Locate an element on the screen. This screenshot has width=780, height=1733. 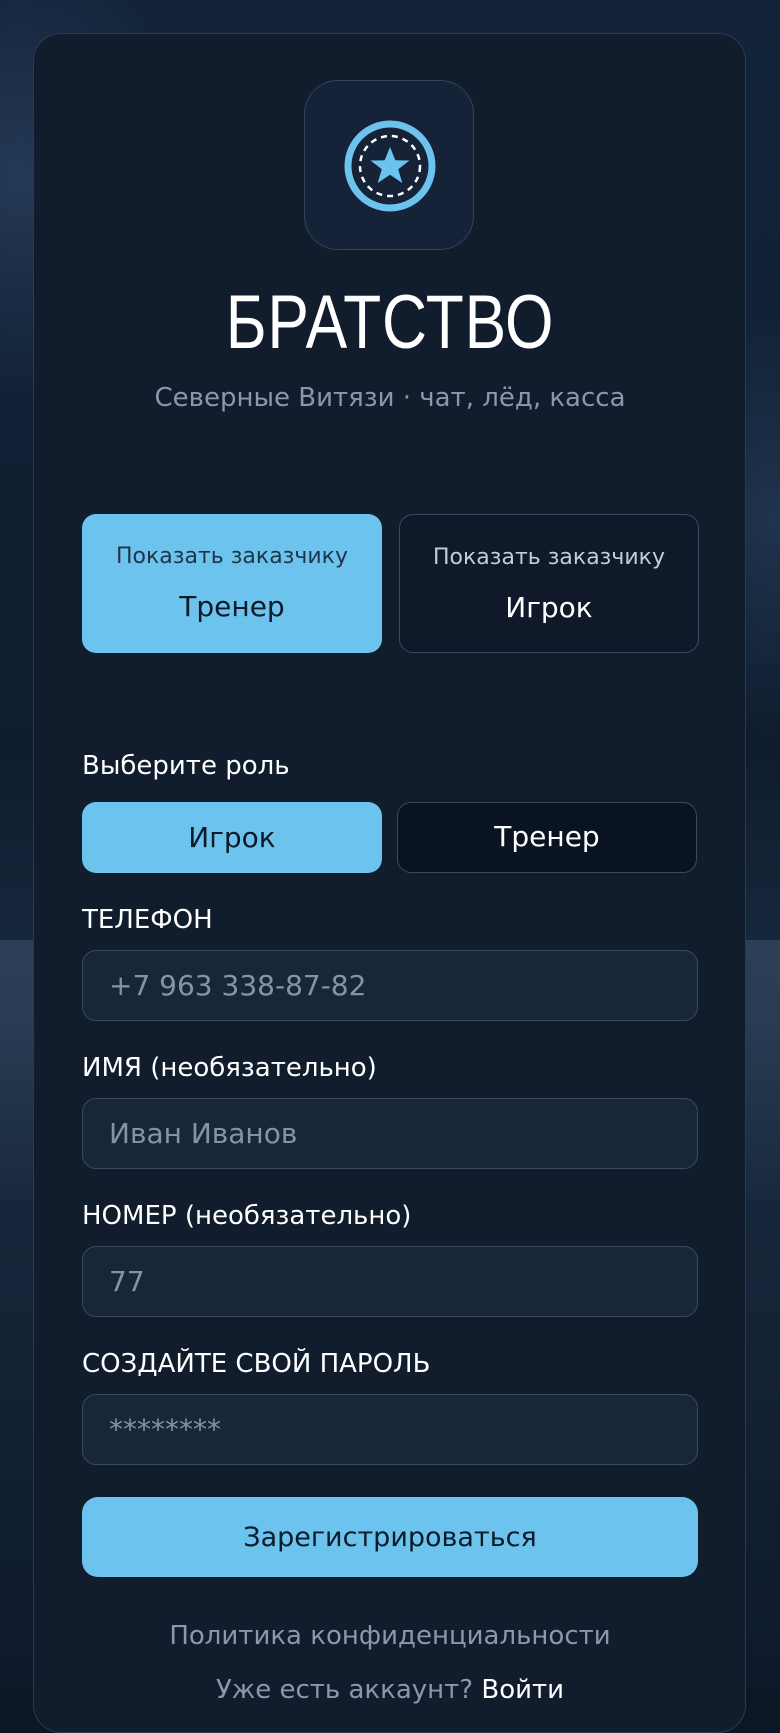
app-subtitle: Северные Витязи · чат, лёд, касса is located at coordinates (390, 398).